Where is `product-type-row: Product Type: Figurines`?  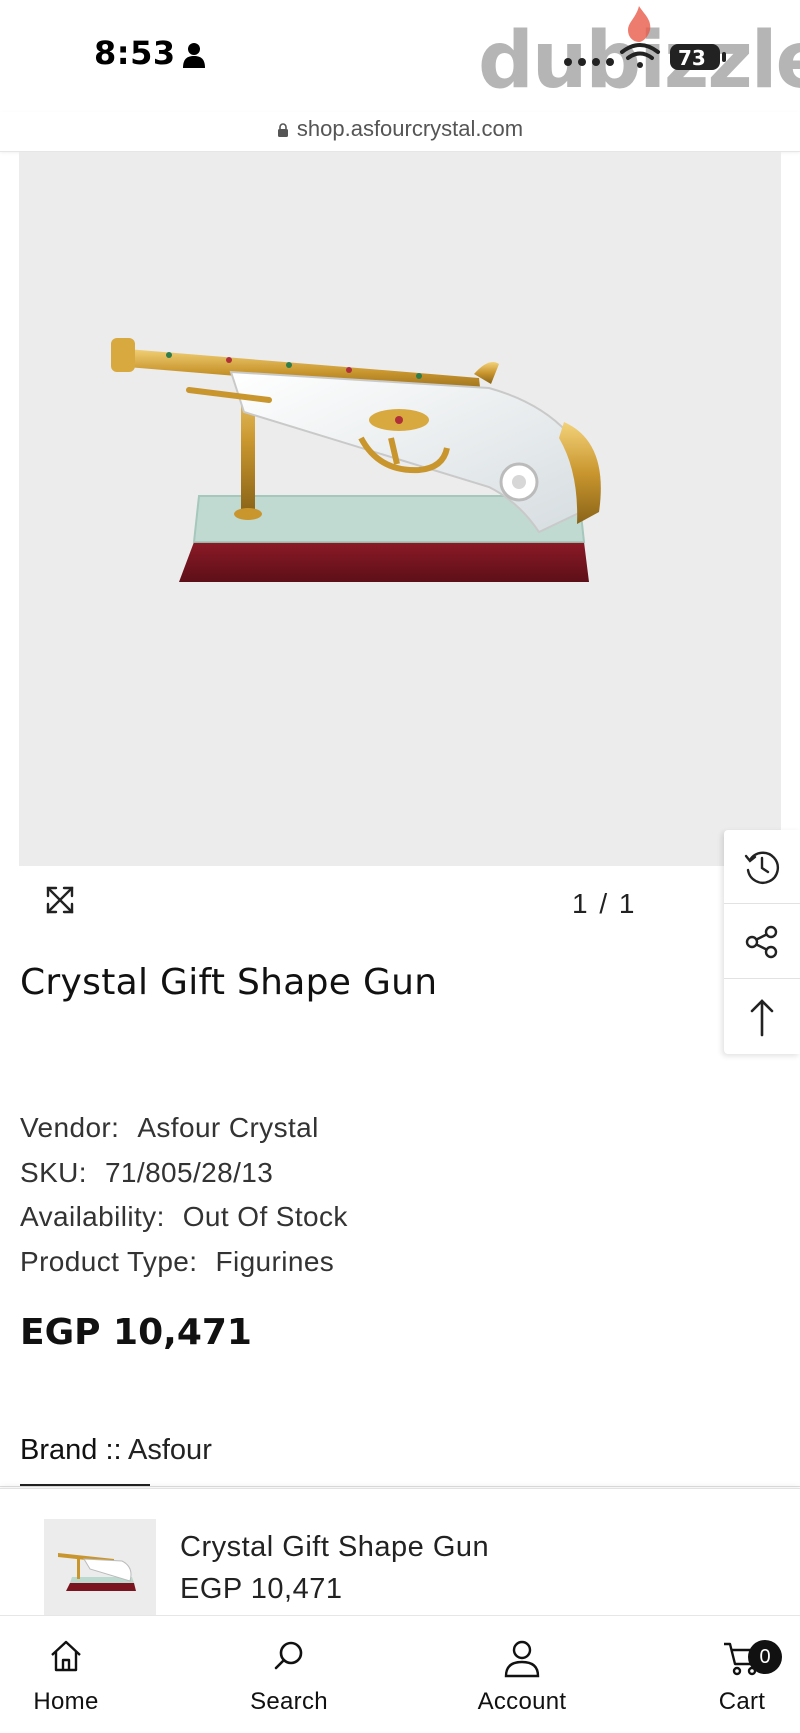
product-type-row: Product Type: Figurines is located at coordinates (184, 1262).